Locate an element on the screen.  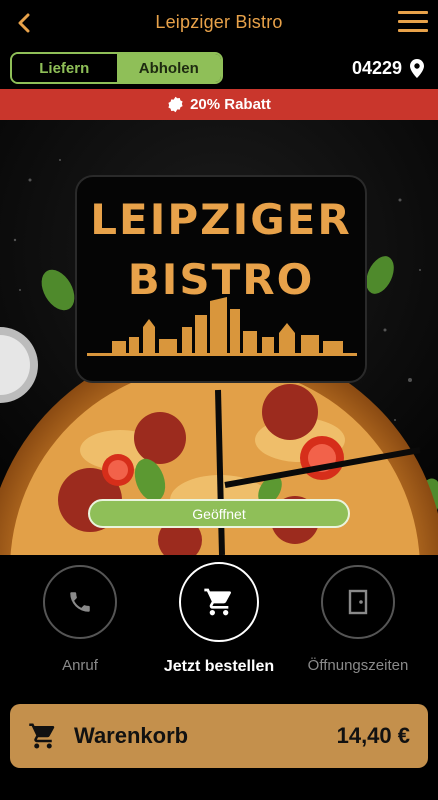
call-circle is located at coordinates (80, 602).